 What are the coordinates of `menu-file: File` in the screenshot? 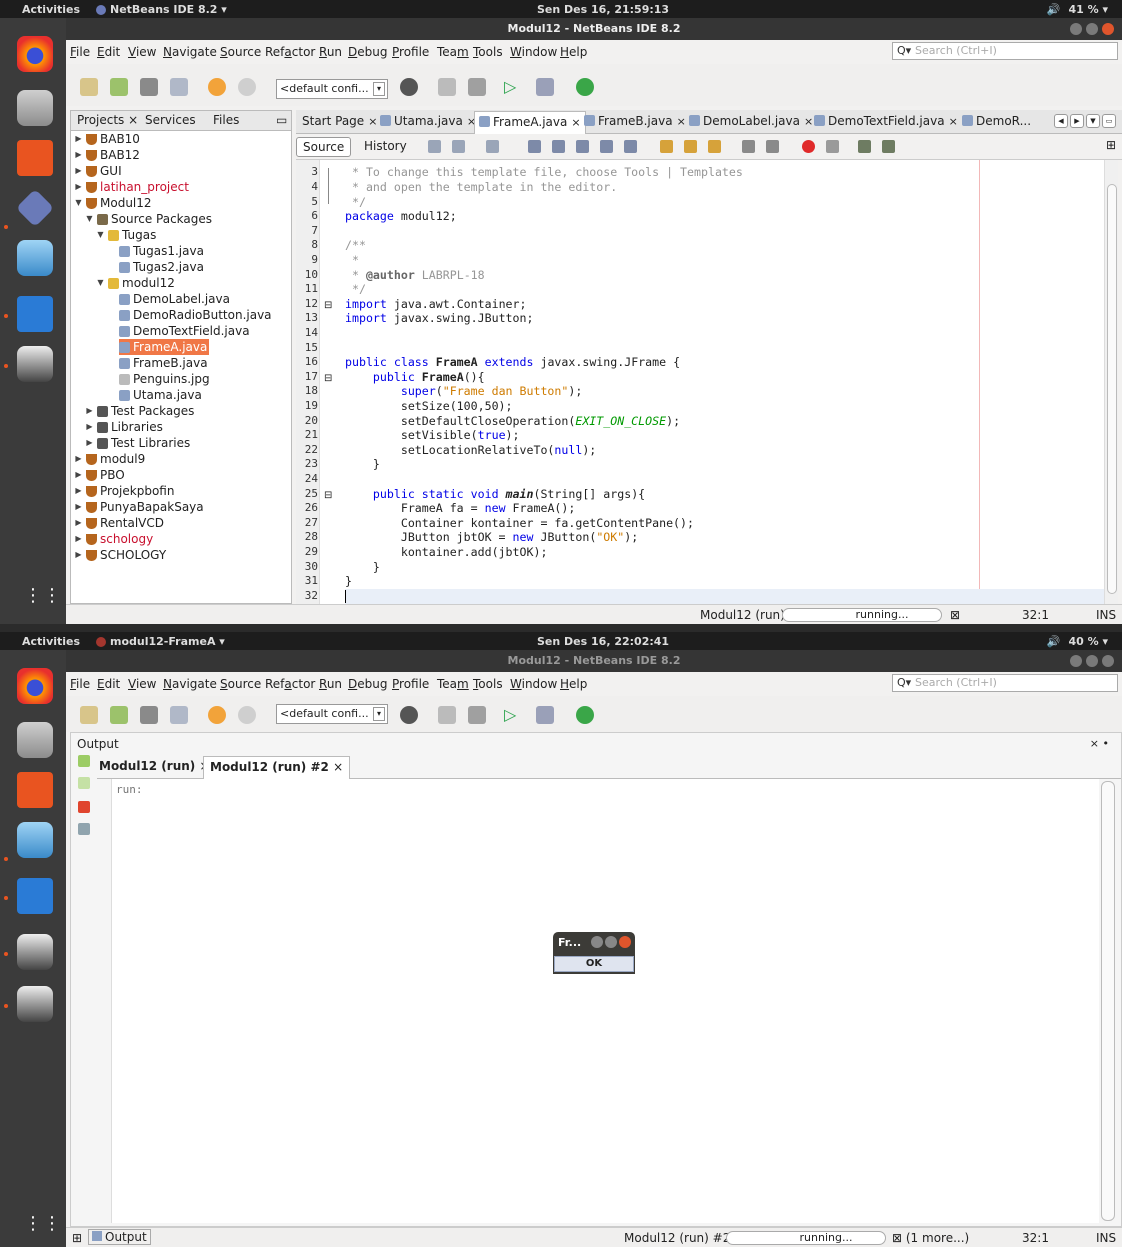 It's located at (80, 684).